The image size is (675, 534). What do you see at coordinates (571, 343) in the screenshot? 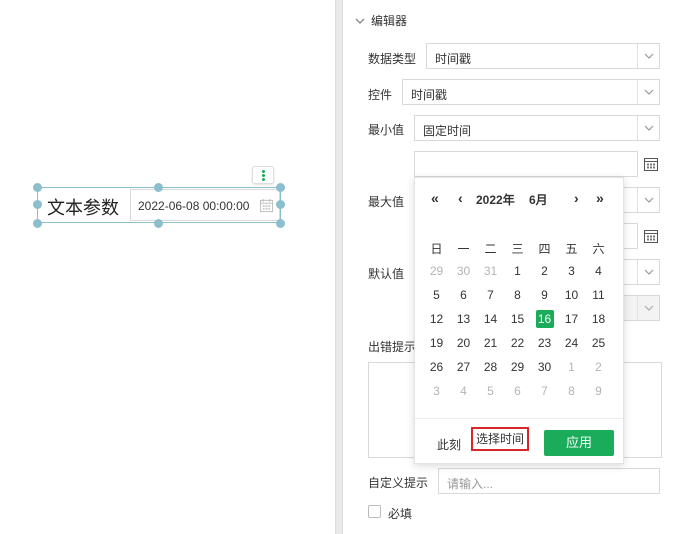
I see `calendar-day: 24` at bounding box center [571, 343].